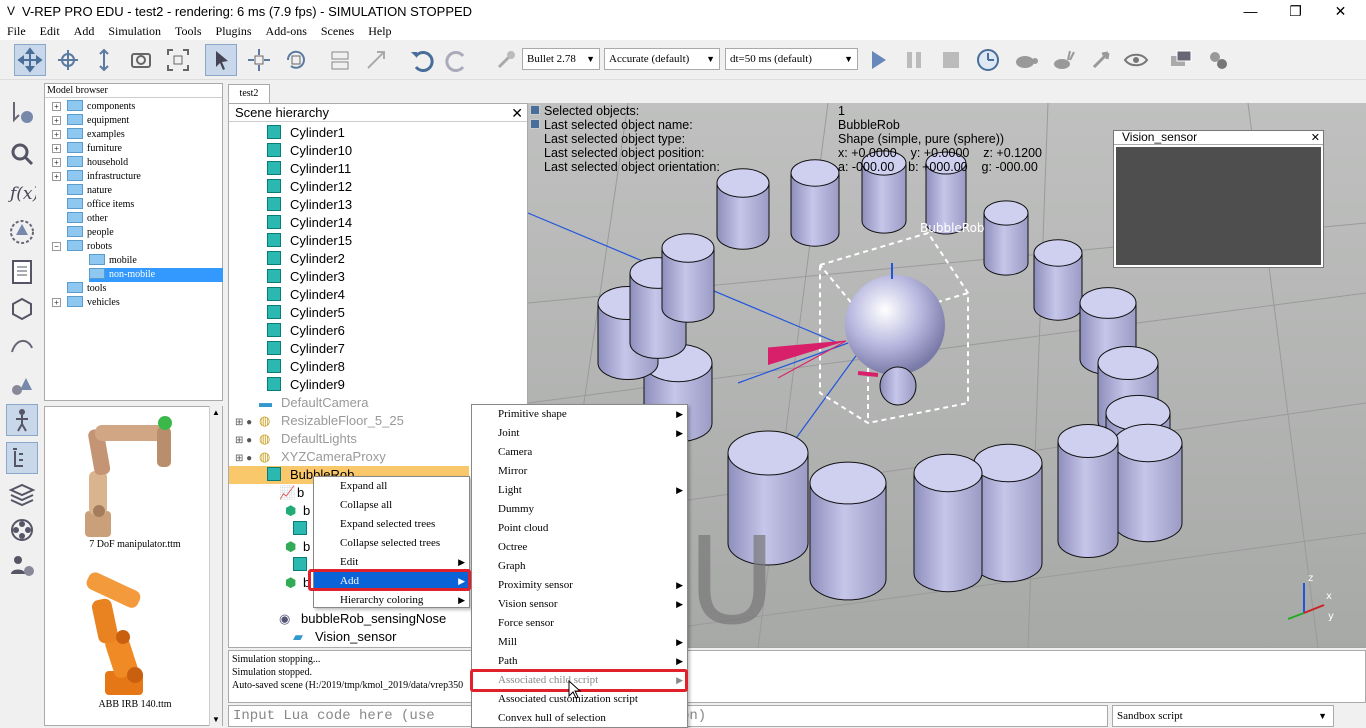  Describe the element at coordinates (309, 151) in the screenshot. I see `hierarchy-item-cylinder: Cylinder10` at that location.